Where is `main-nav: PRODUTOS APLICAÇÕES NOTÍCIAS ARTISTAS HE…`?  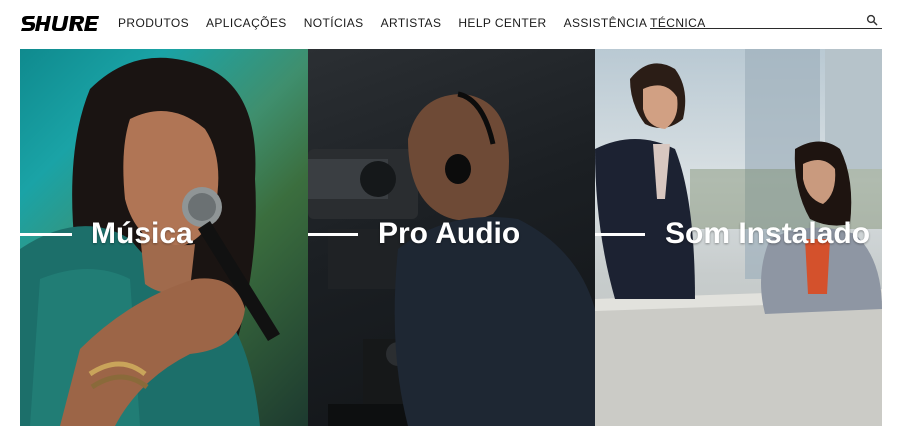
main-nav: PRODUTOS APLICAÇÕES NOTÍCIAS ARTISTAS HE… is located at coordinates (420, 23).